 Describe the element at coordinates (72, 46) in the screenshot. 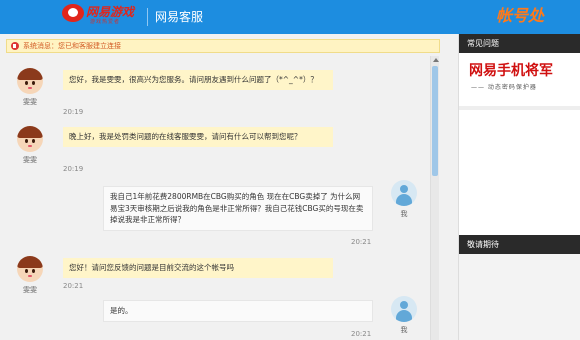

I see `system-message-text: 系统消息：您已和客服建立连接` at that location.